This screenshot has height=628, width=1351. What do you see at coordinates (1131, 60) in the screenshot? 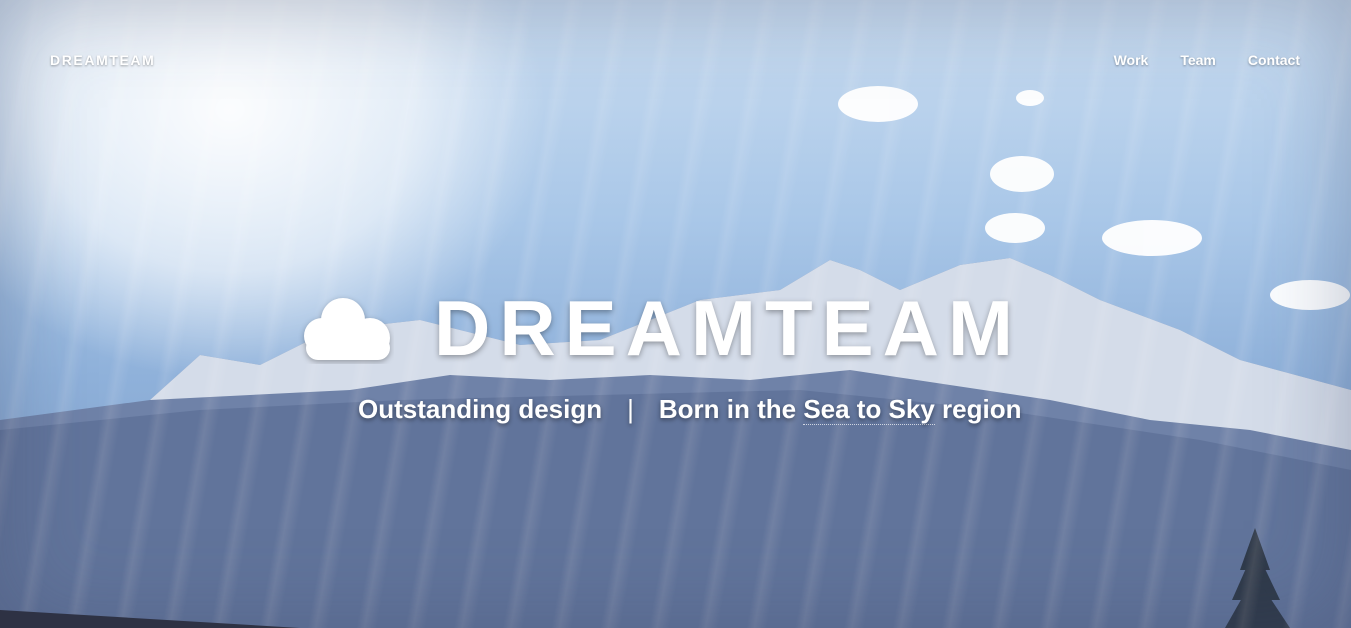
I see `nav-link-work: Work` at bounding box center [1131, 60].